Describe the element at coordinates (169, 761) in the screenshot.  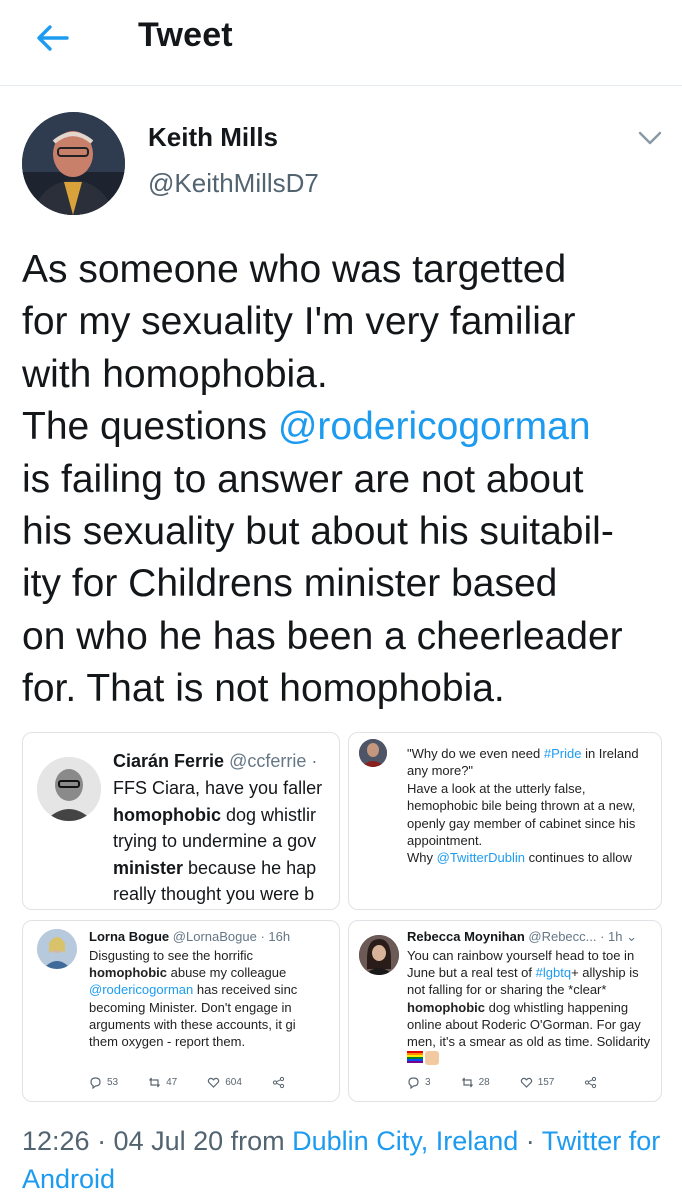
I see `embedded-author-name: Ciarán Ferrie` at that location.